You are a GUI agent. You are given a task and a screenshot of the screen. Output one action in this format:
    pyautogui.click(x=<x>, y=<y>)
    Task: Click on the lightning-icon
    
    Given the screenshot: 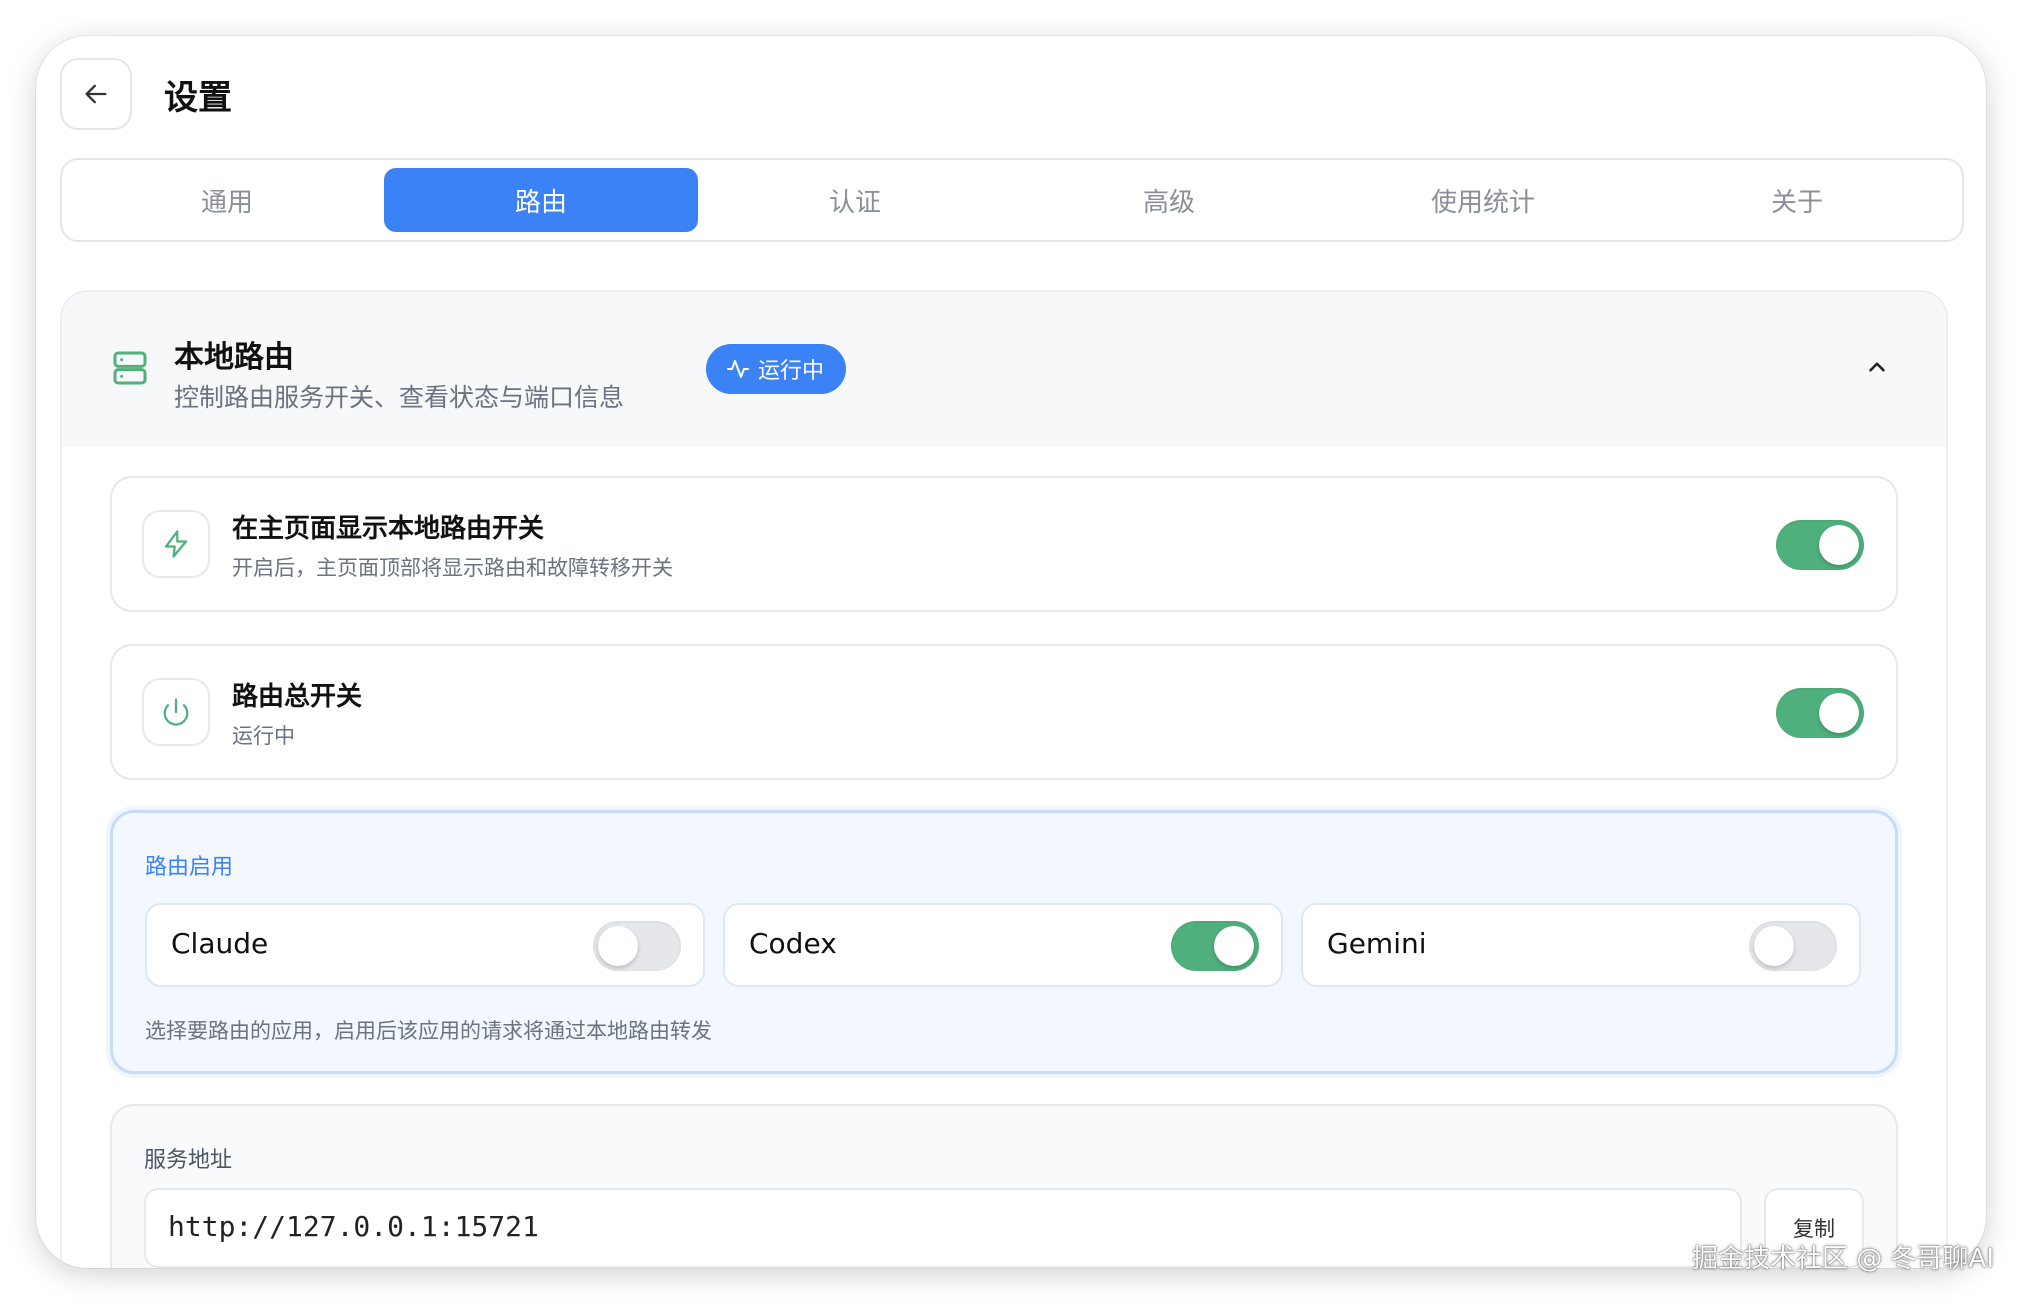 What is the action you would take?
    pyautogui.click(x=176, y=544)
    